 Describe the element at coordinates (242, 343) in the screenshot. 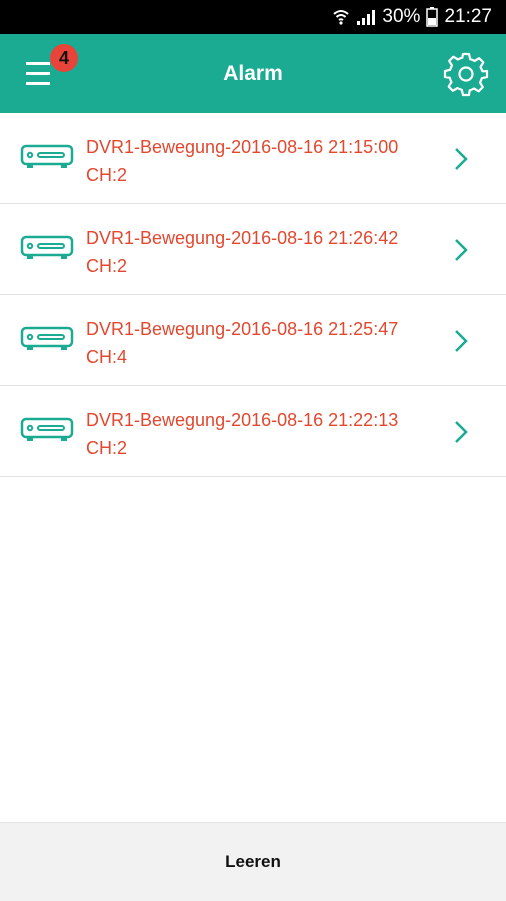

I see `alarm-text: DVR1-Bewegung-2016-08-16 21:25:47 CH:4` at that location.